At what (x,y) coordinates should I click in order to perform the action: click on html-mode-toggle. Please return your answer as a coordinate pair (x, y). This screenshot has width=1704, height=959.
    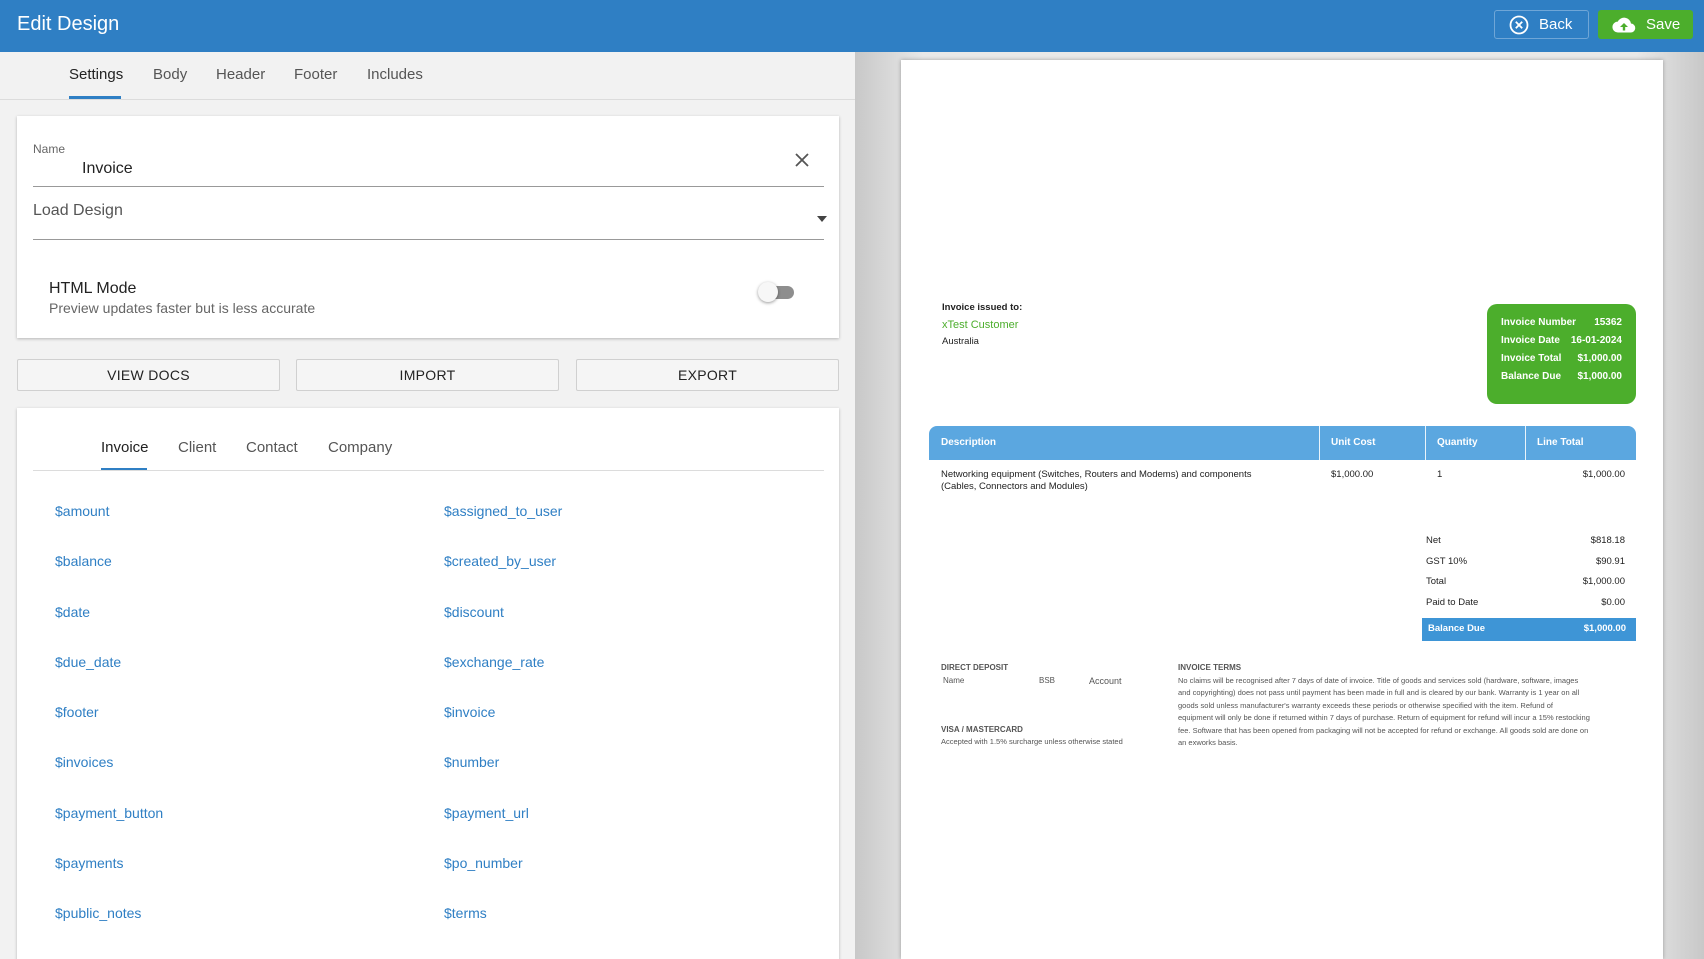
    Looking at the image, I should click on (776, 292).